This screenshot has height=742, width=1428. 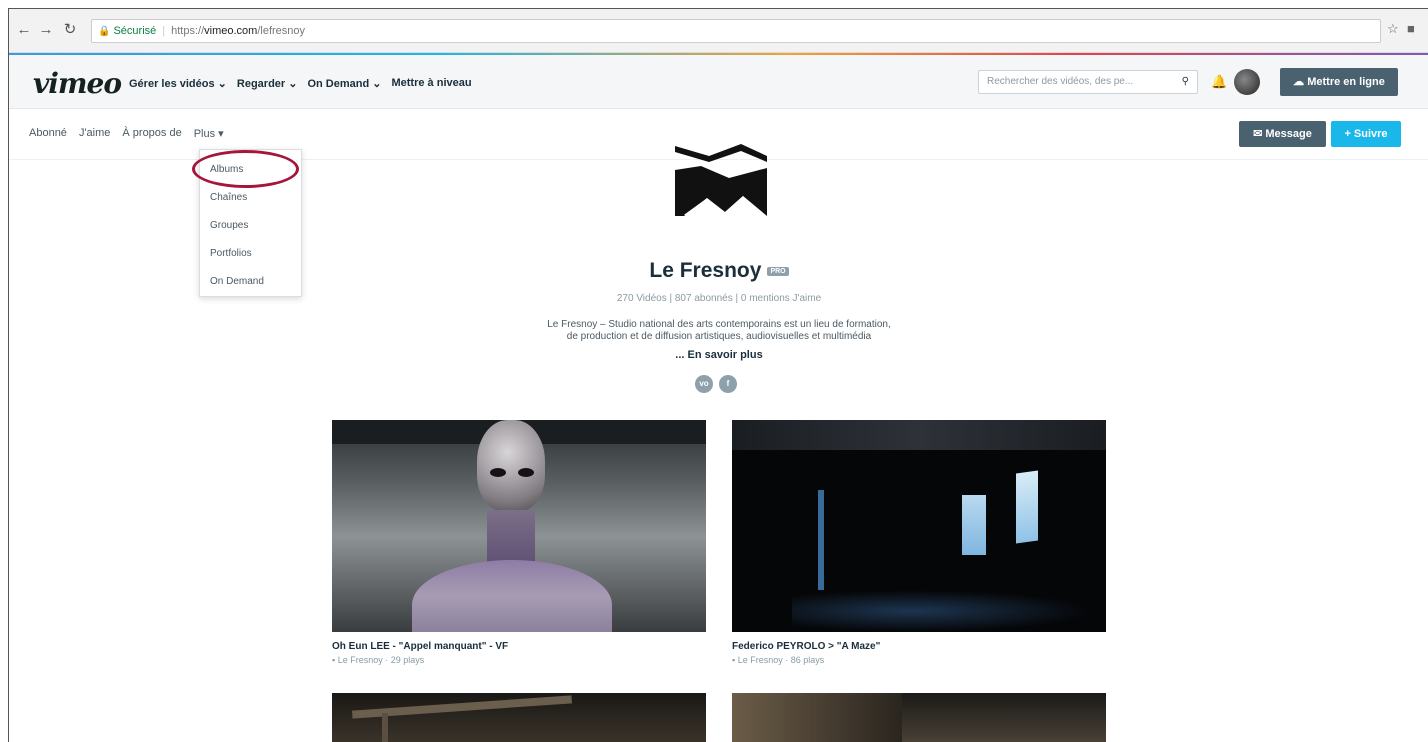 I want to click on profile-logo, so click(x=721, y=182).